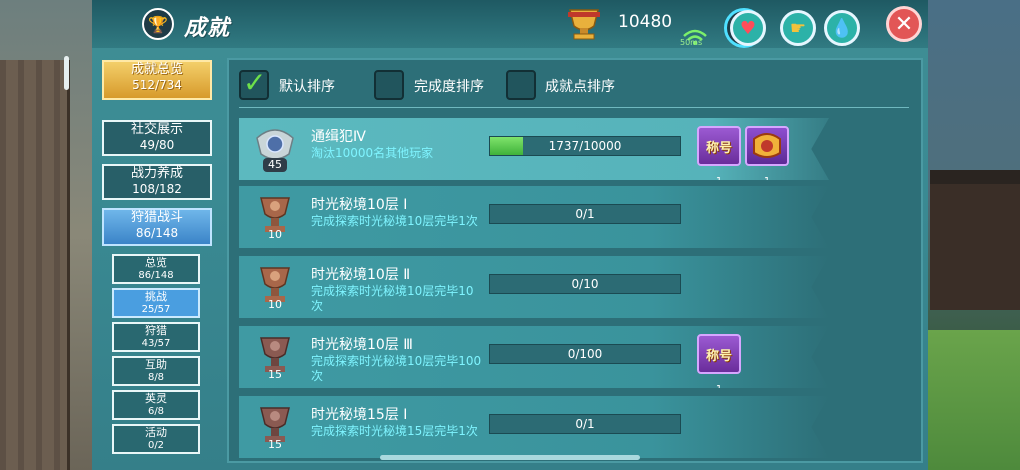 The image size is (1020, 470). Describe the element at coordinates (156, 330) in the screenshot. I see `subcategory-label: 狩猎` at that location.